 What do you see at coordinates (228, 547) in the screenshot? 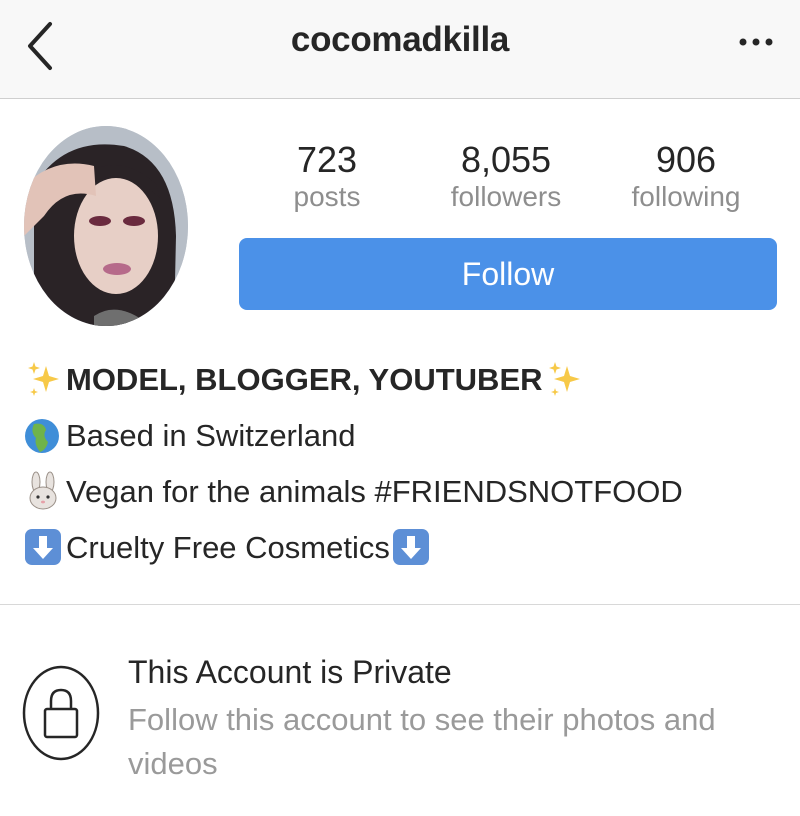
I see `bio-text: Cruelty Free Cosmetics` at bounding box center [228, 547].